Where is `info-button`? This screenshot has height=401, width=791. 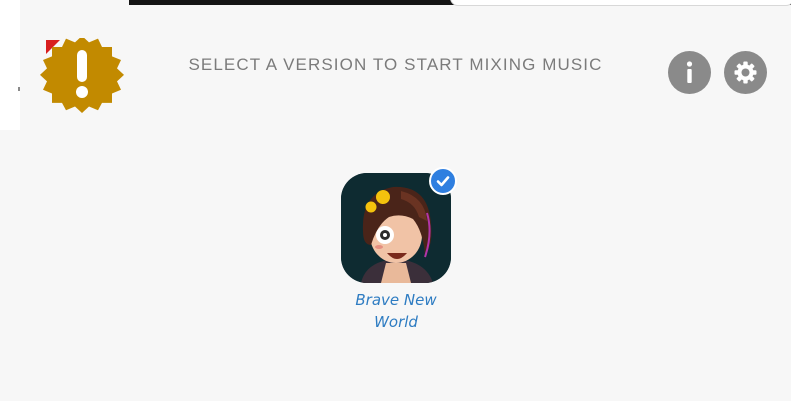 info-button is located at coordinates (689, 72).